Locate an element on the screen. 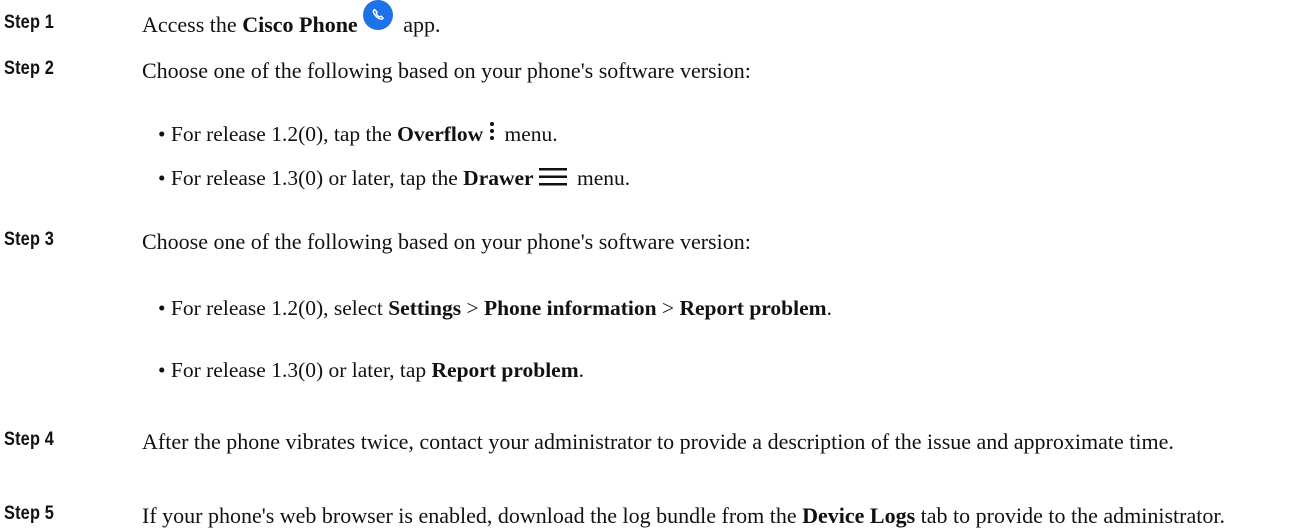  step-3-label: Step 3 is located at coordinates (29, 239).